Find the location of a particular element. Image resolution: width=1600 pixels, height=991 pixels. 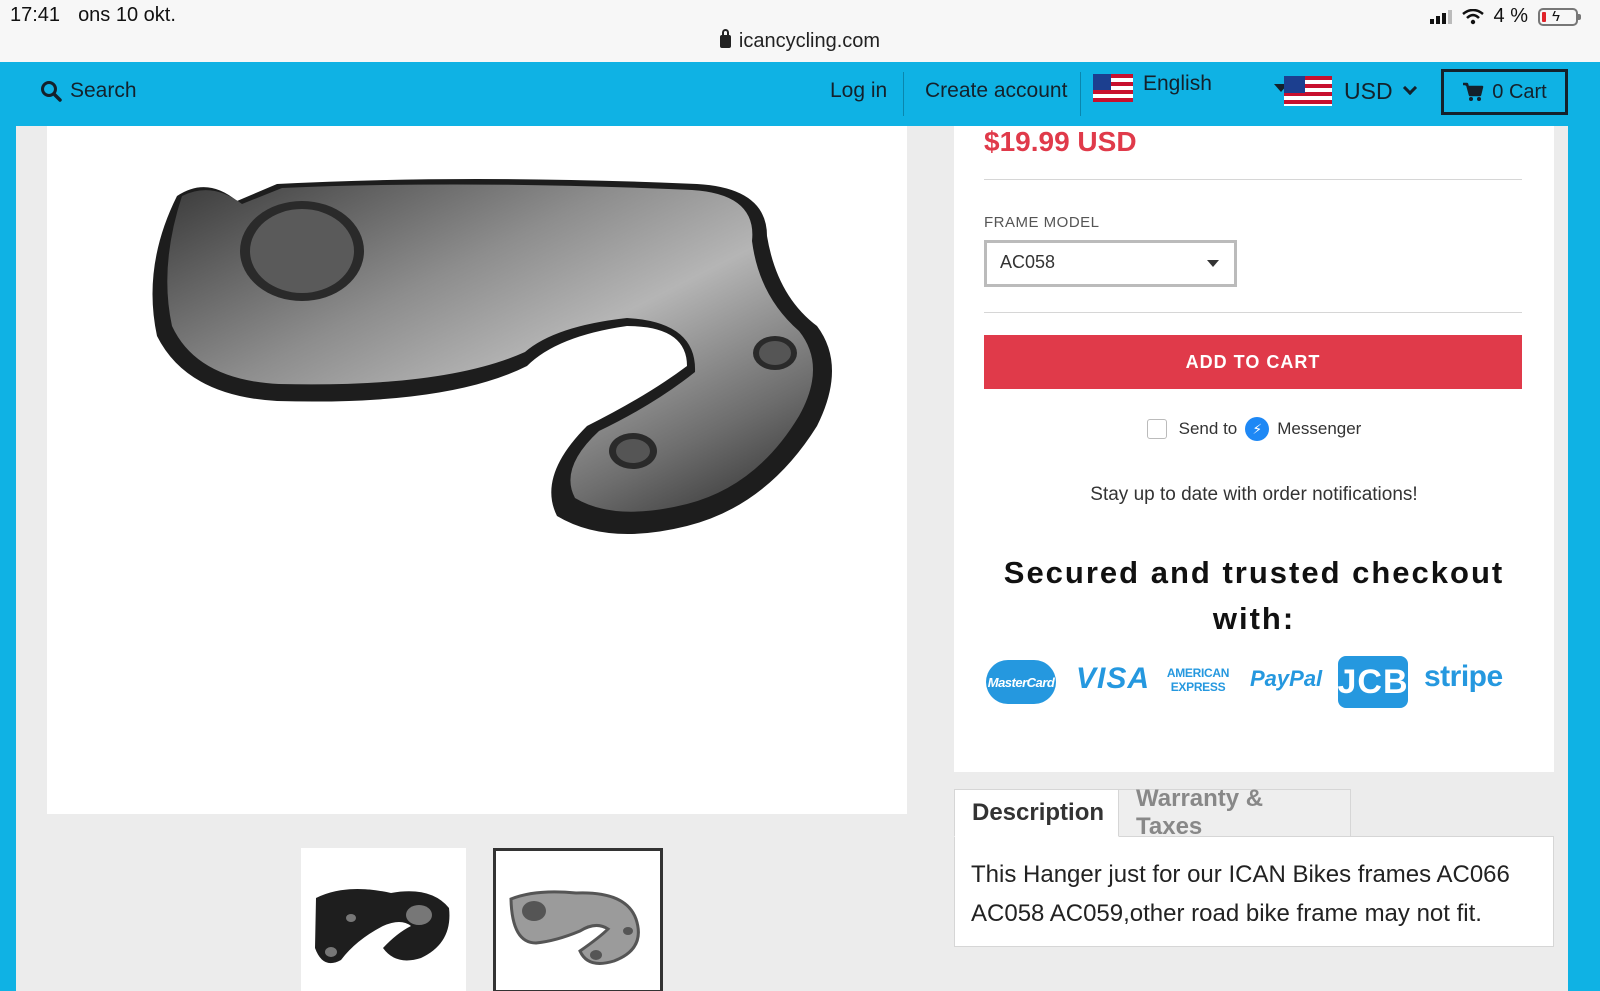

create-account-link: Create account is located at coordinates (996, 91).